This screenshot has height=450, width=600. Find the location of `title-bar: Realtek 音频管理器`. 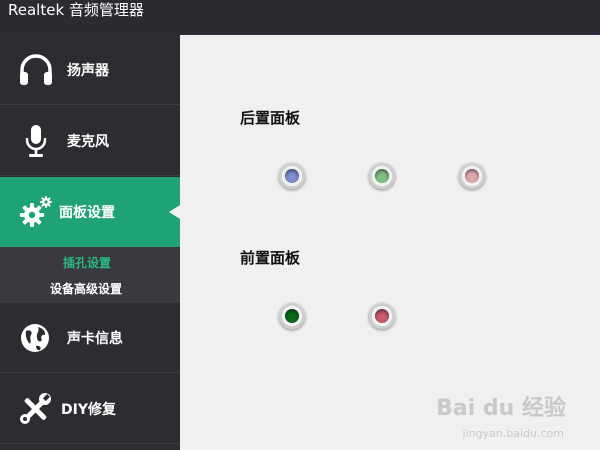

title-bar: Realtek 音频管理器 is located at coordinates (300, 17).